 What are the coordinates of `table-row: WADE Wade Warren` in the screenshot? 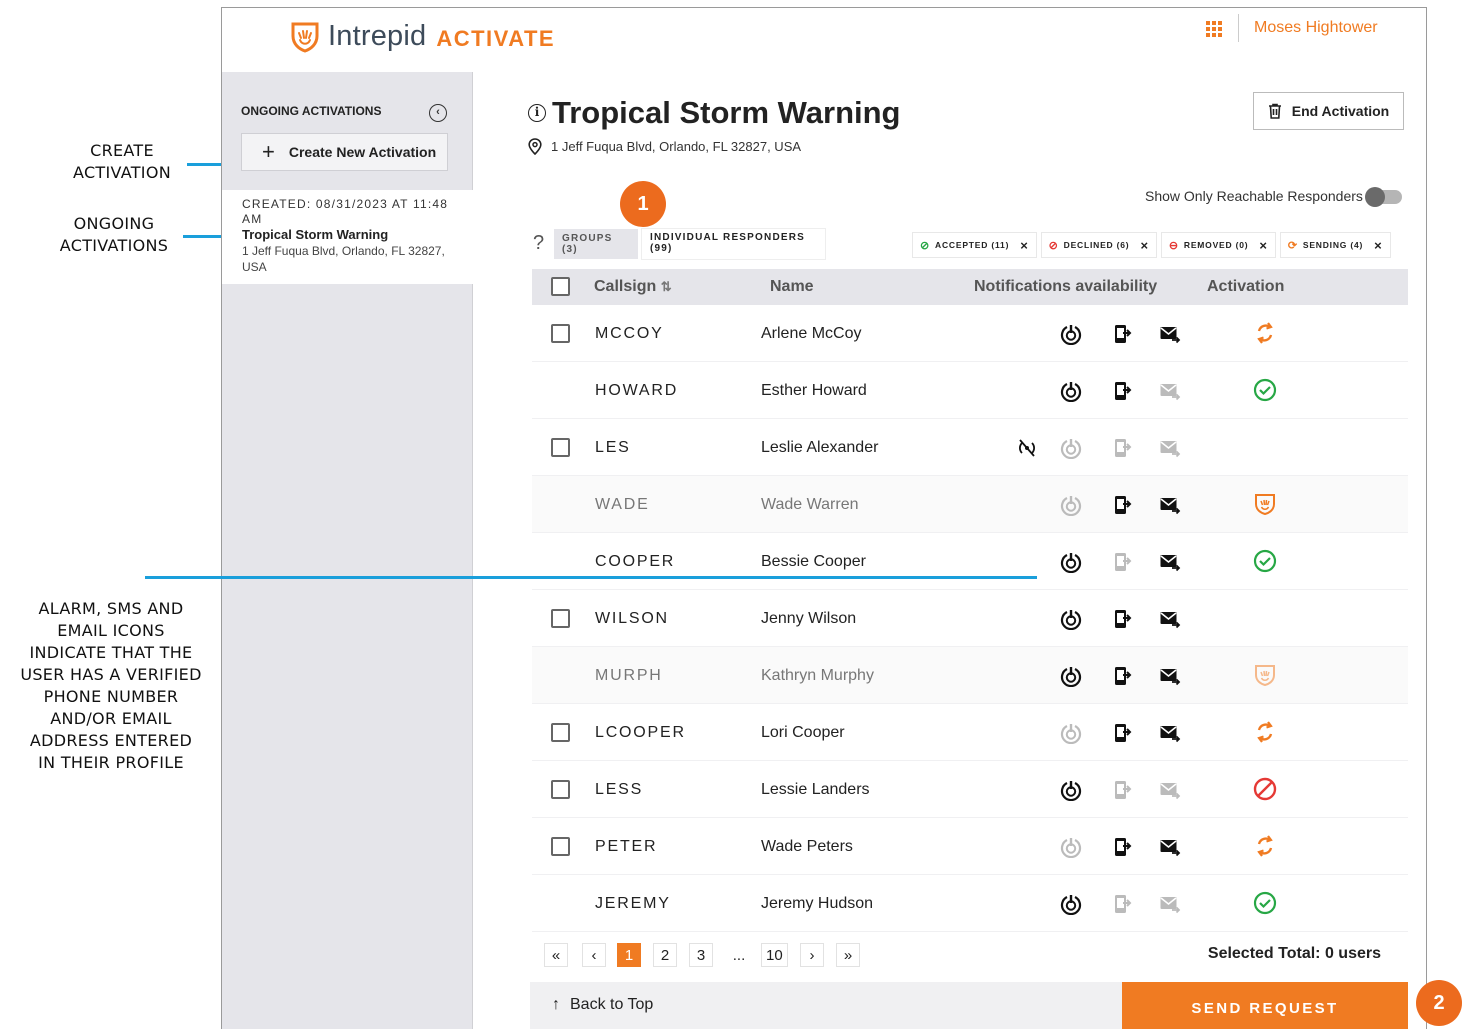 It's located at (970, 504).